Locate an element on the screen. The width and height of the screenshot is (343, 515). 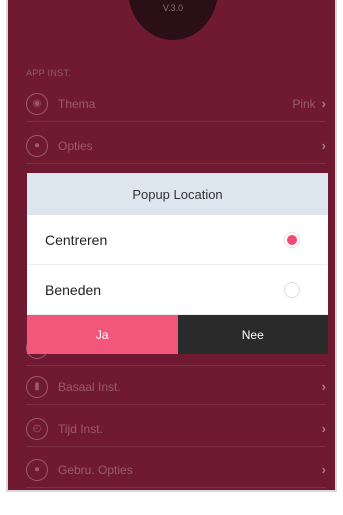
eye-icon: ◉ is located at coordinates (37, 103).